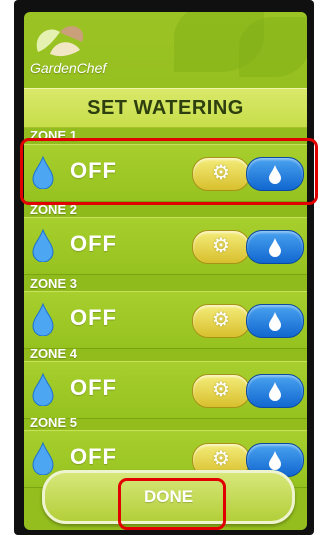 This screenshot has height=535, width=323. I want to click on page-title: SET WATERING, so click(165, 108).